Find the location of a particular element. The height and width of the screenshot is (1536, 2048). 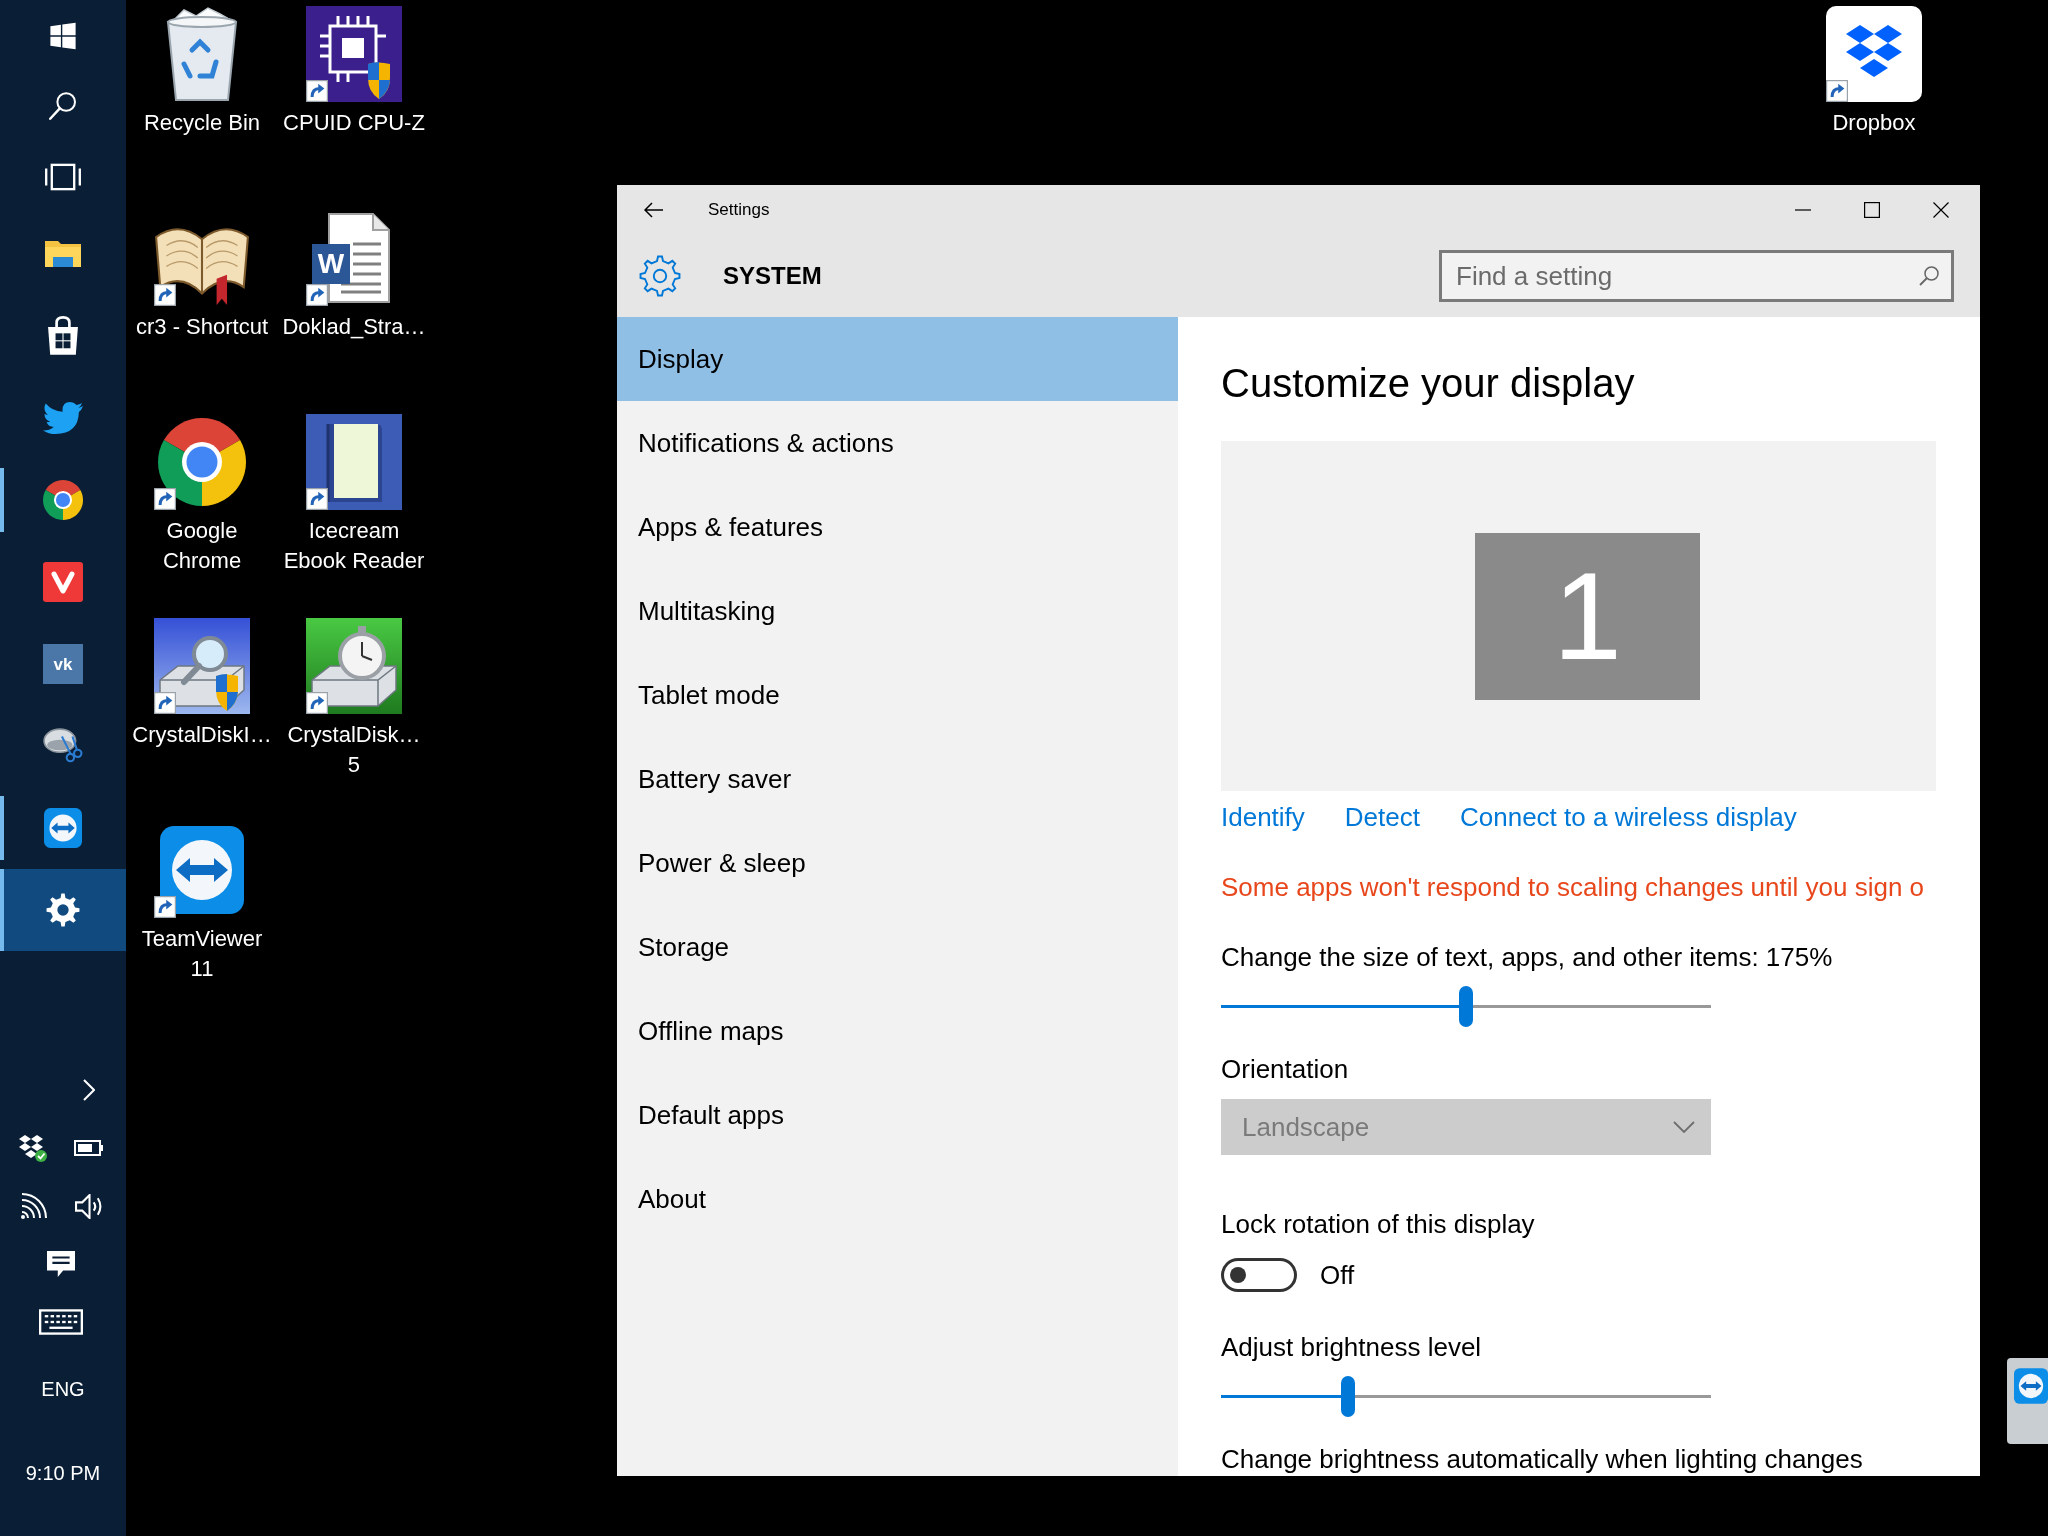

icon-label: TeamViewer 11 is located at coordinates (202, 954).